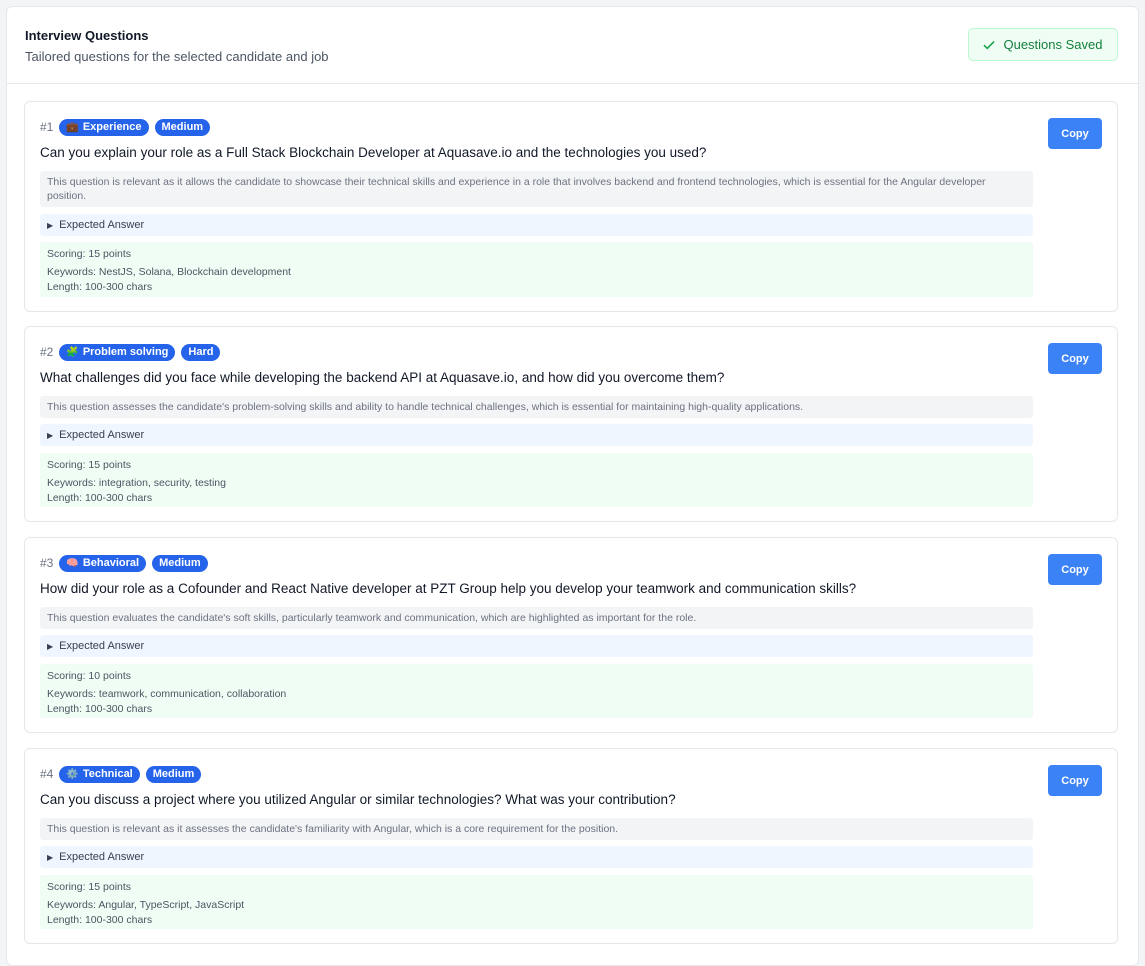 The width and height of the screenshot is (1145, 966). What do you see at coordinates (72, 127) in the screenshot?
I see `briefcase-icon: 💼` at bounding box center [72, 127].